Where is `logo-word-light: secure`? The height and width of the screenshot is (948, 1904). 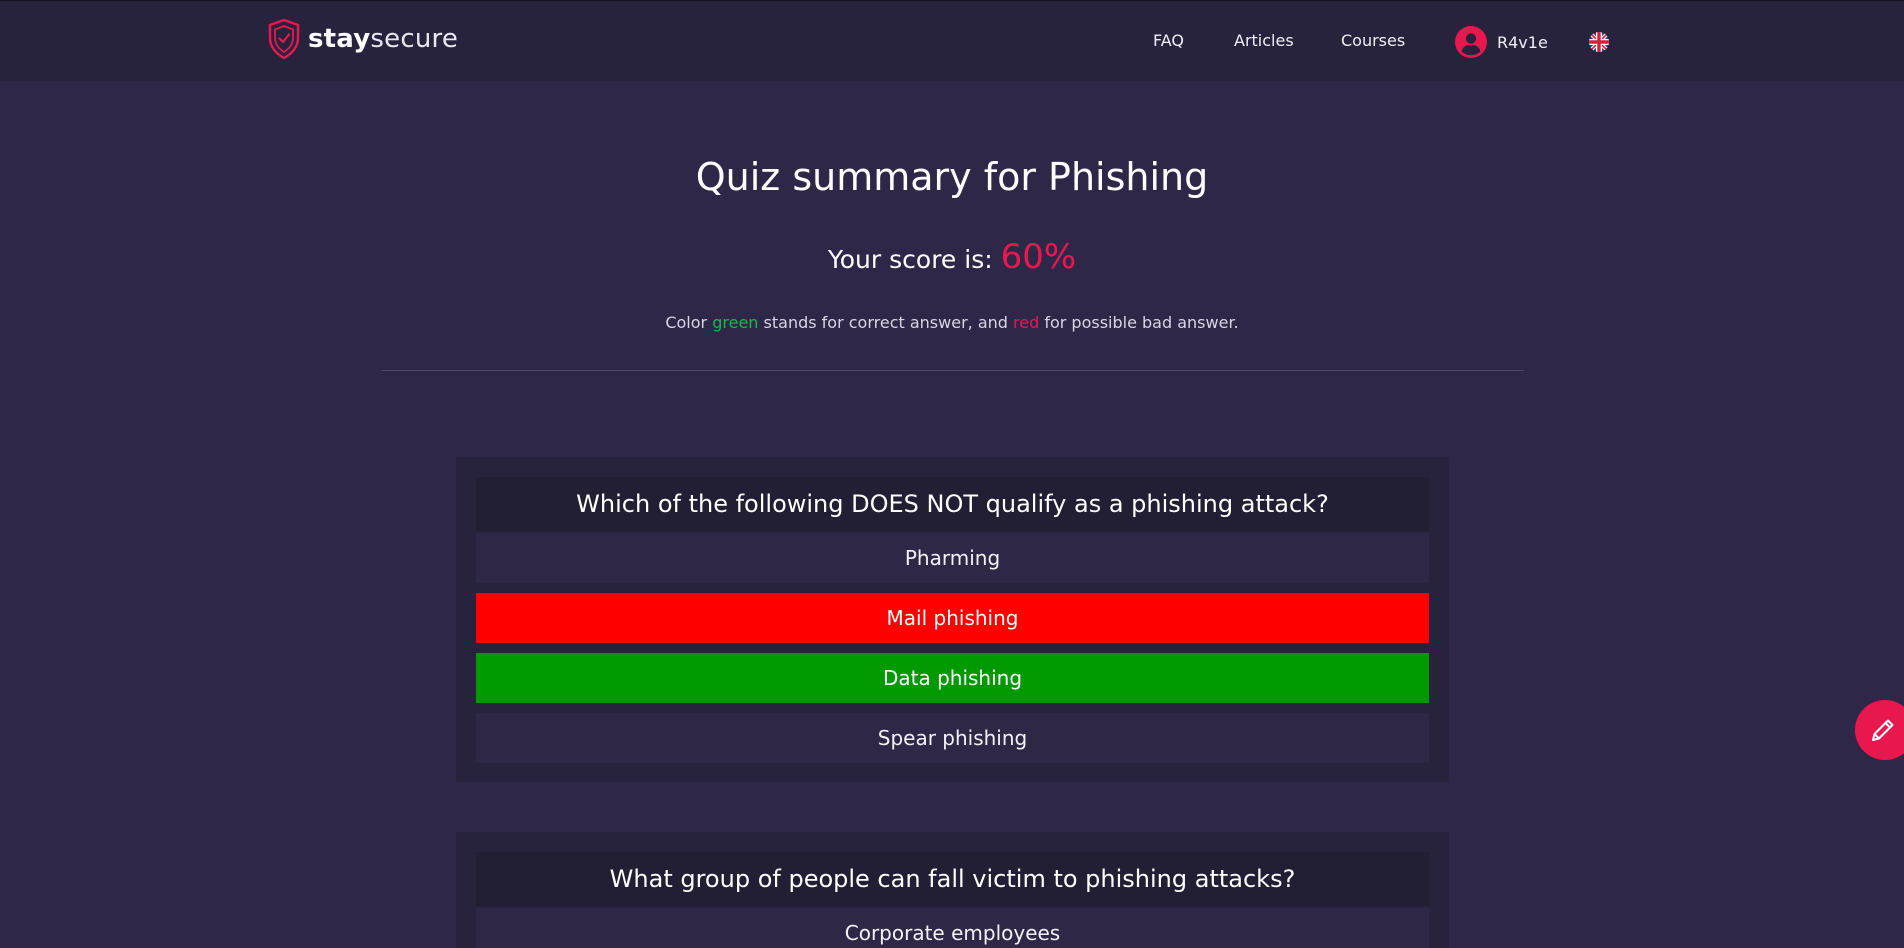 logo-word-light: secure is located at coordinates (414, 39).